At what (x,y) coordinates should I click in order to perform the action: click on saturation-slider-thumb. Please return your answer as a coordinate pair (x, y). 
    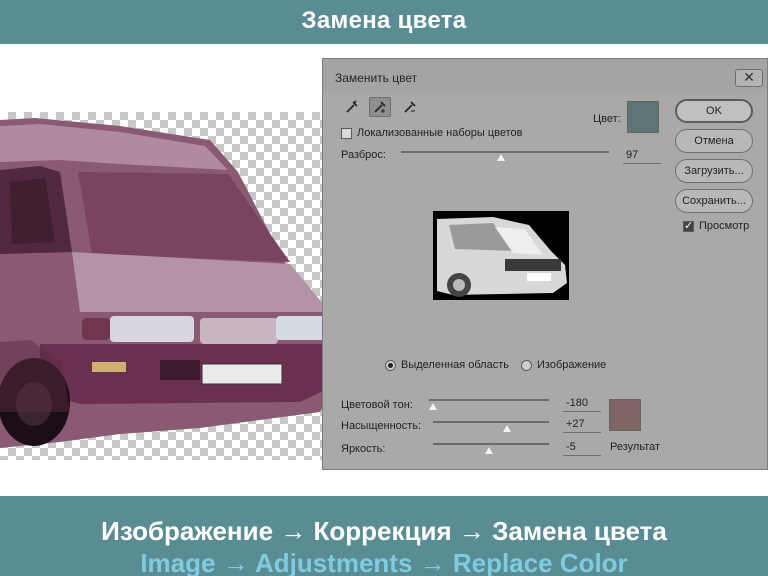
    Looking at the image, I should click on (507, 428).